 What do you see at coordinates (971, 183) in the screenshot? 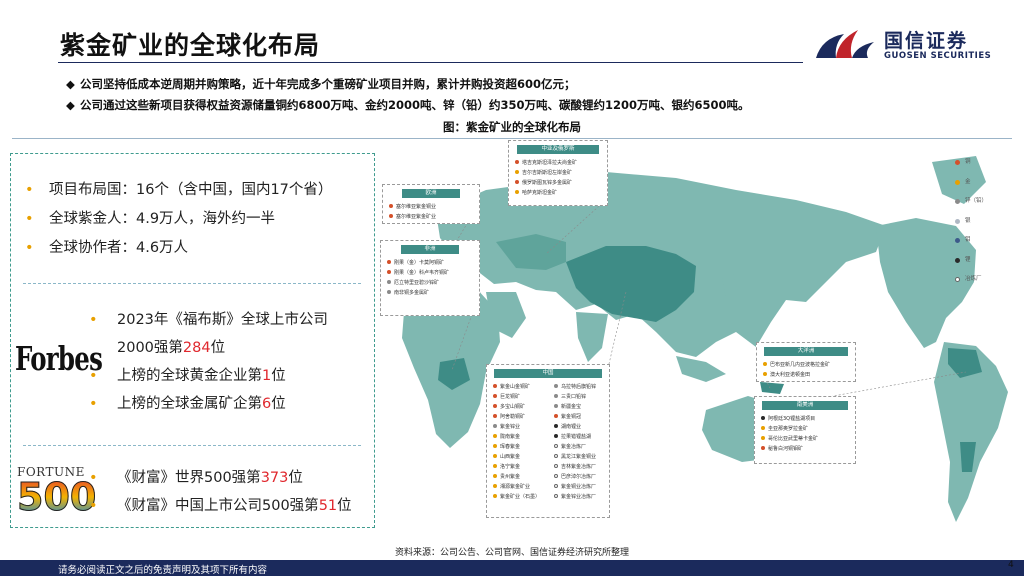
I see `legend-item: 金` at bounding box center [971, 183].